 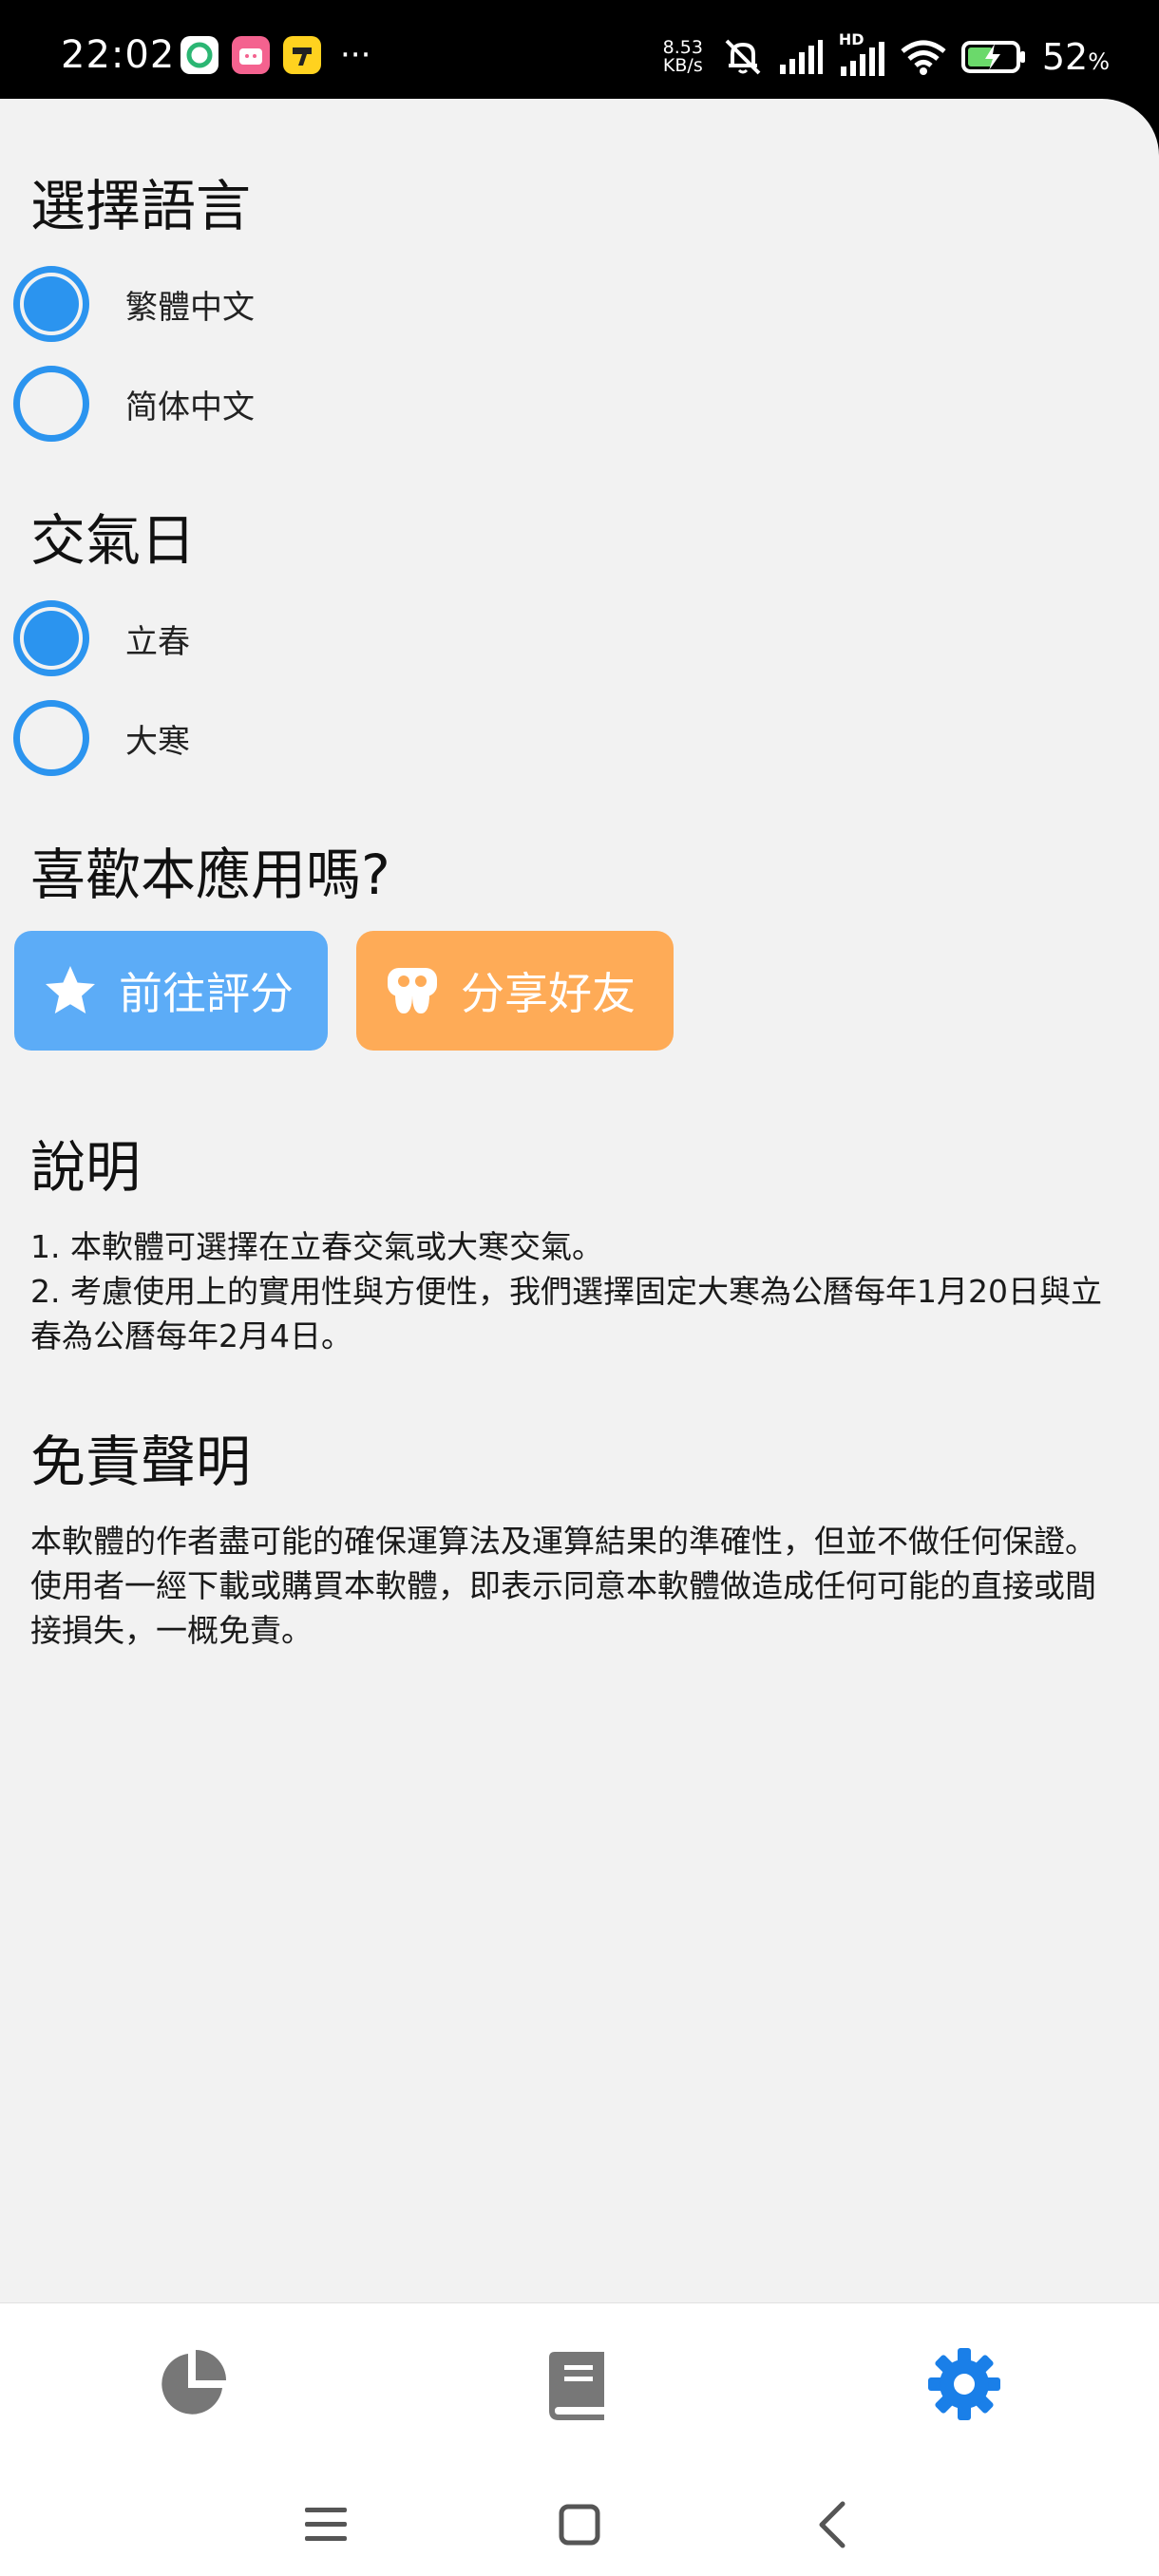 I want to click on battery-charging-icon, so click(x=992, y=57).